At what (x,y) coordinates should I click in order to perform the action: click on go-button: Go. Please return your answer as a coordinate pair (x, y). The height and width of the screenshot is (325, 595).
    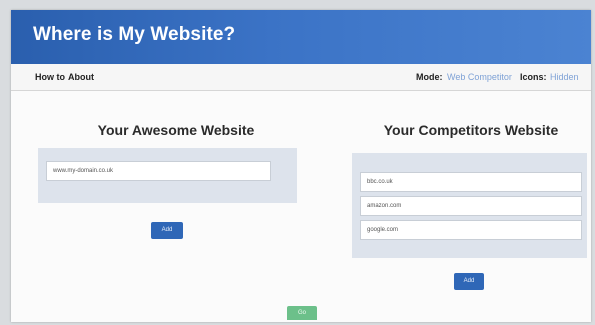
    Looking at the image, I should click on (302, 313).